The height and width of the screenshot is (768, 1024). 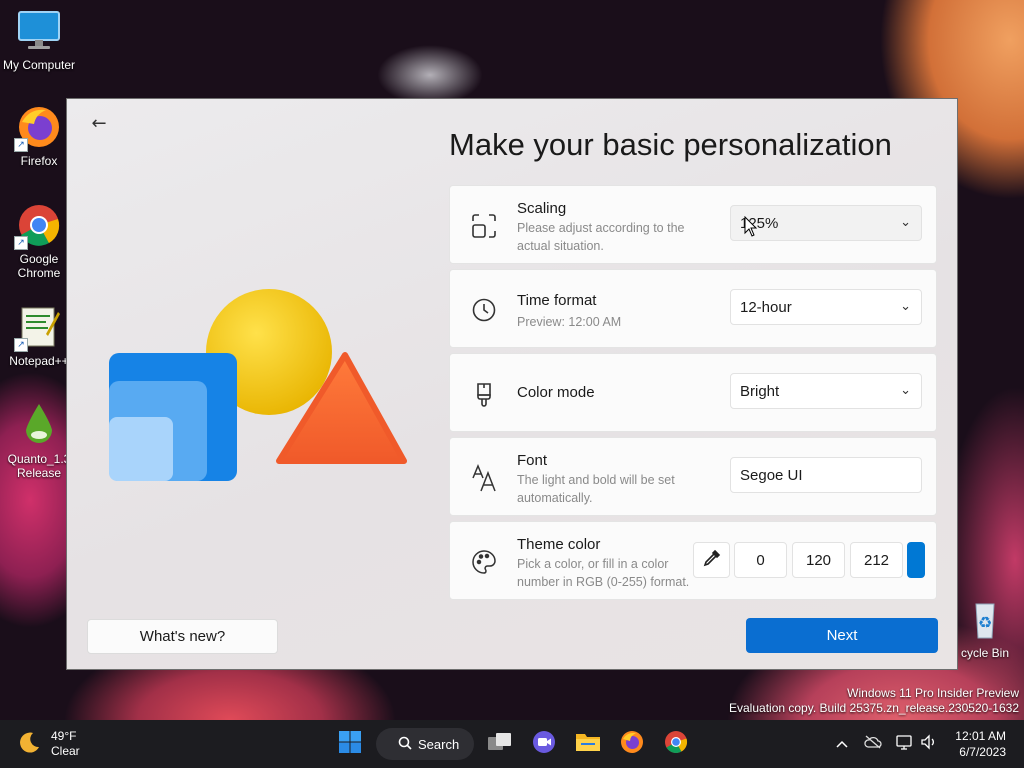 What do you see at coordinates (557, 300) in the screenshot?
I see `time-format-title: Time format` at bounding box center [557, 300].